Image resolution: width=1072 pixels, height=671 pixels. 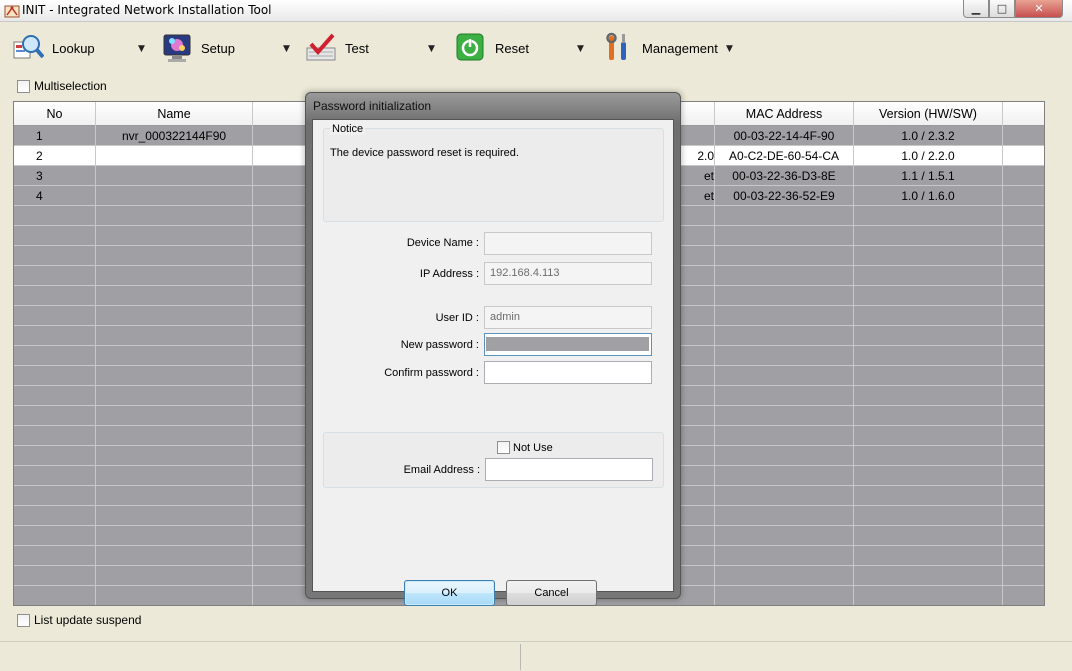 What do you see at coordinates (470, 47) in the screenshot?
I see `power-reset-icon` at bounding box center [470, 47].